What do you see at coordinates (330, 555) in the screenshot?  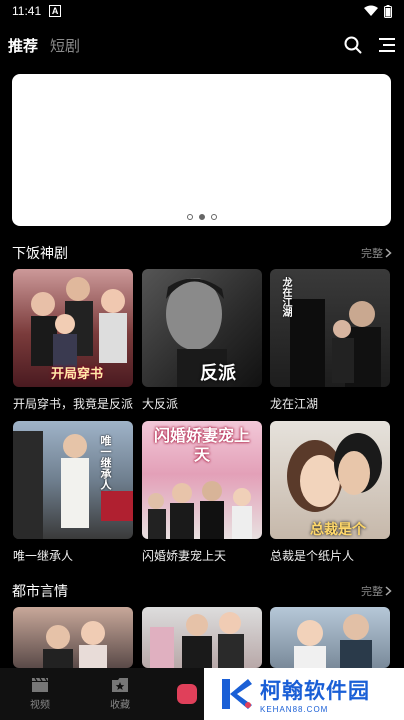 I see `drama-title: 总裁是个纸片人` at bounding box center [330, 555].